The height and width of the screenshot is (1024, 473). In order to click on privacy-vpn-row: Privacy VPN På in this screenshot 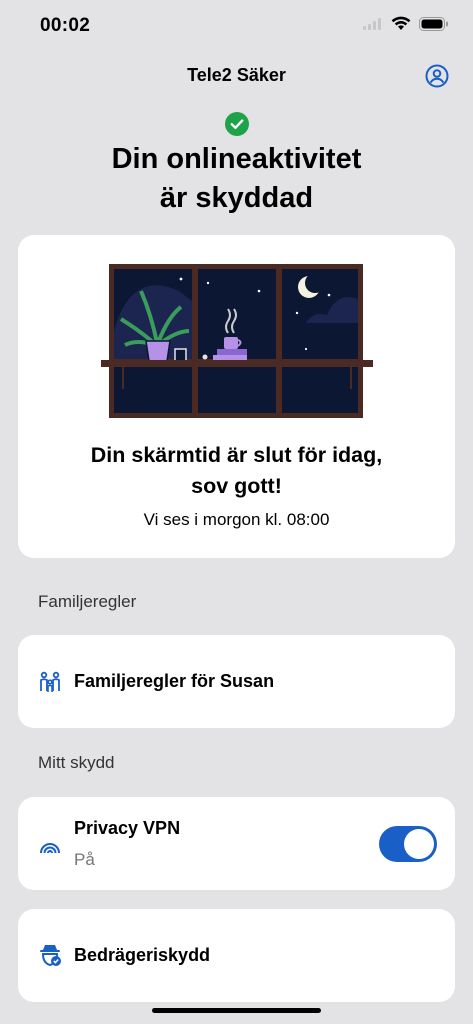, I will do `click(236, 843)`.